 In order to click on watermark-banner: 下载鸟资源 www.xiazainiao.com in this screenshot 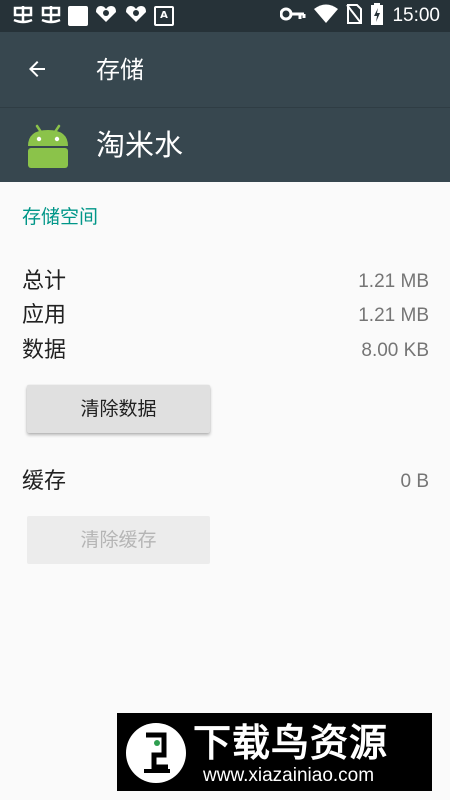, I will do `click(274, 752)`.